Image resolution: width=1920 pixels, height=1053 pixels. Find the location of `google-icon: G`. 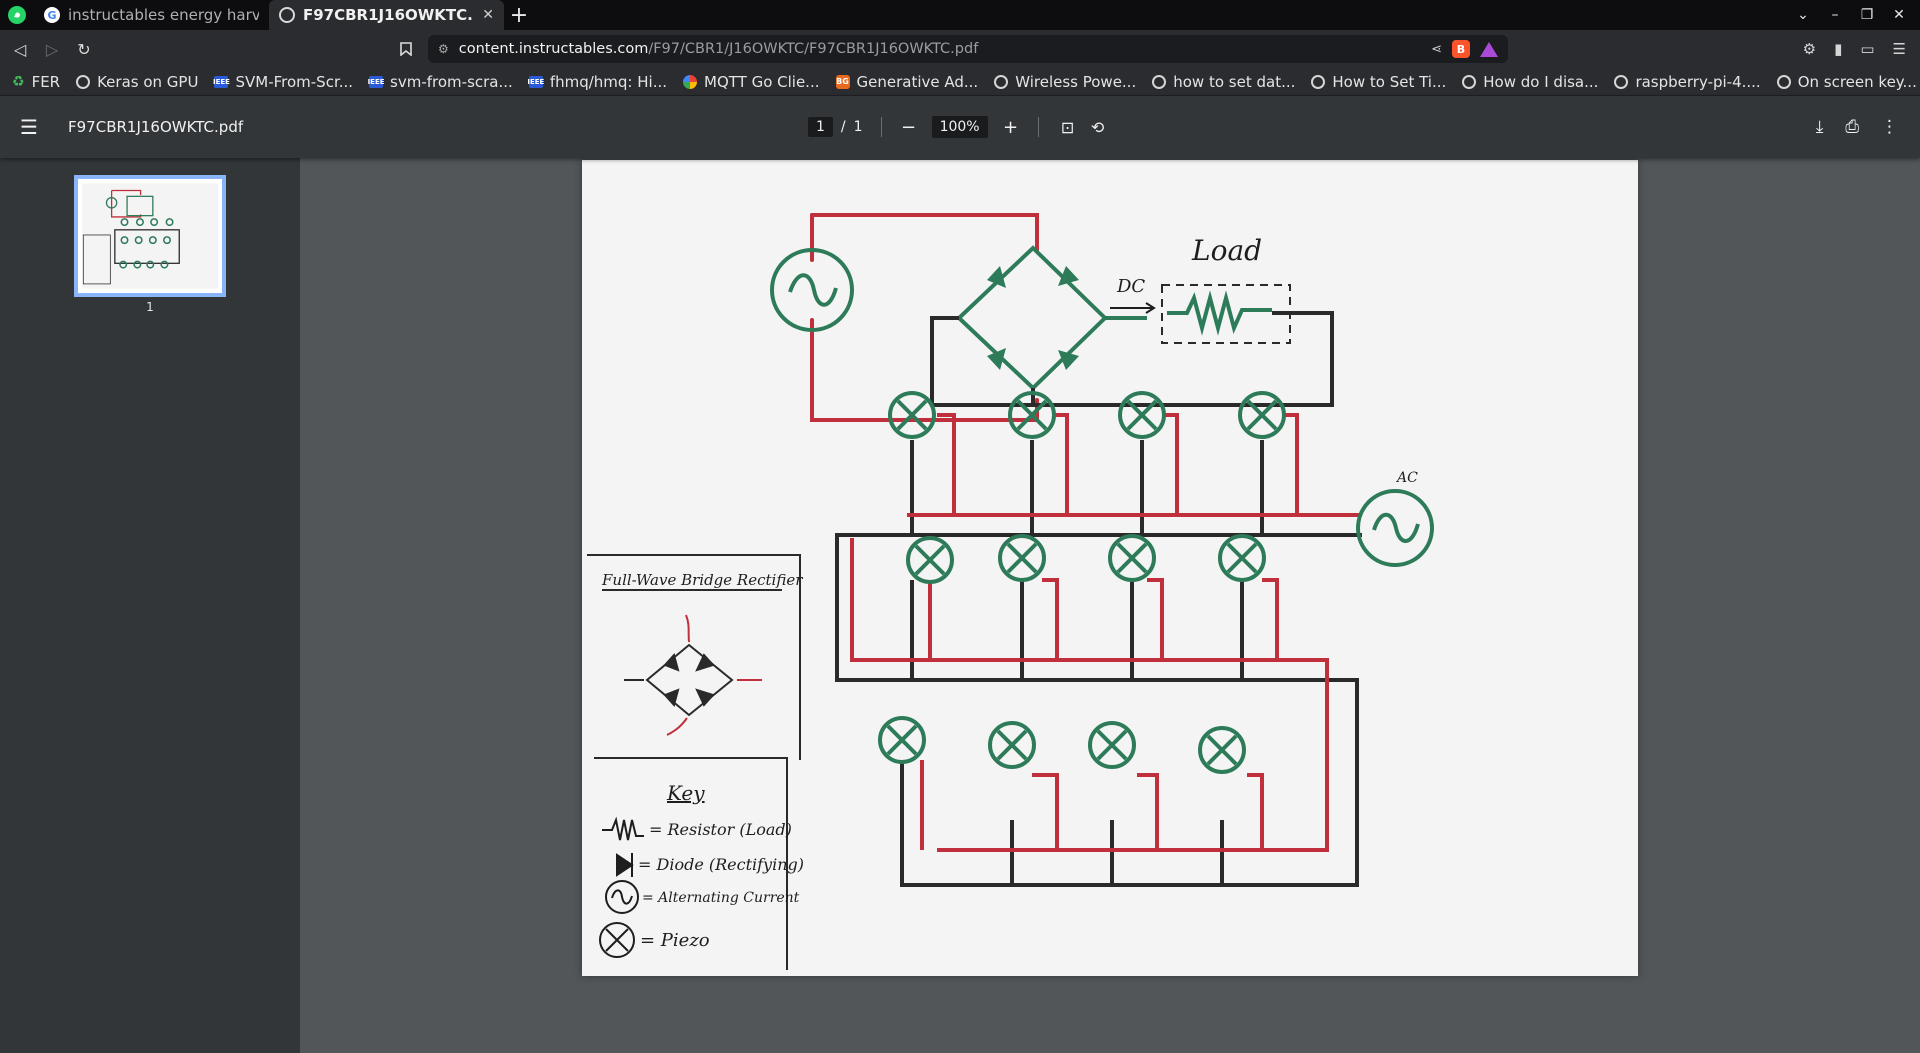

google-icon: G is located at coordinates (52, 15).